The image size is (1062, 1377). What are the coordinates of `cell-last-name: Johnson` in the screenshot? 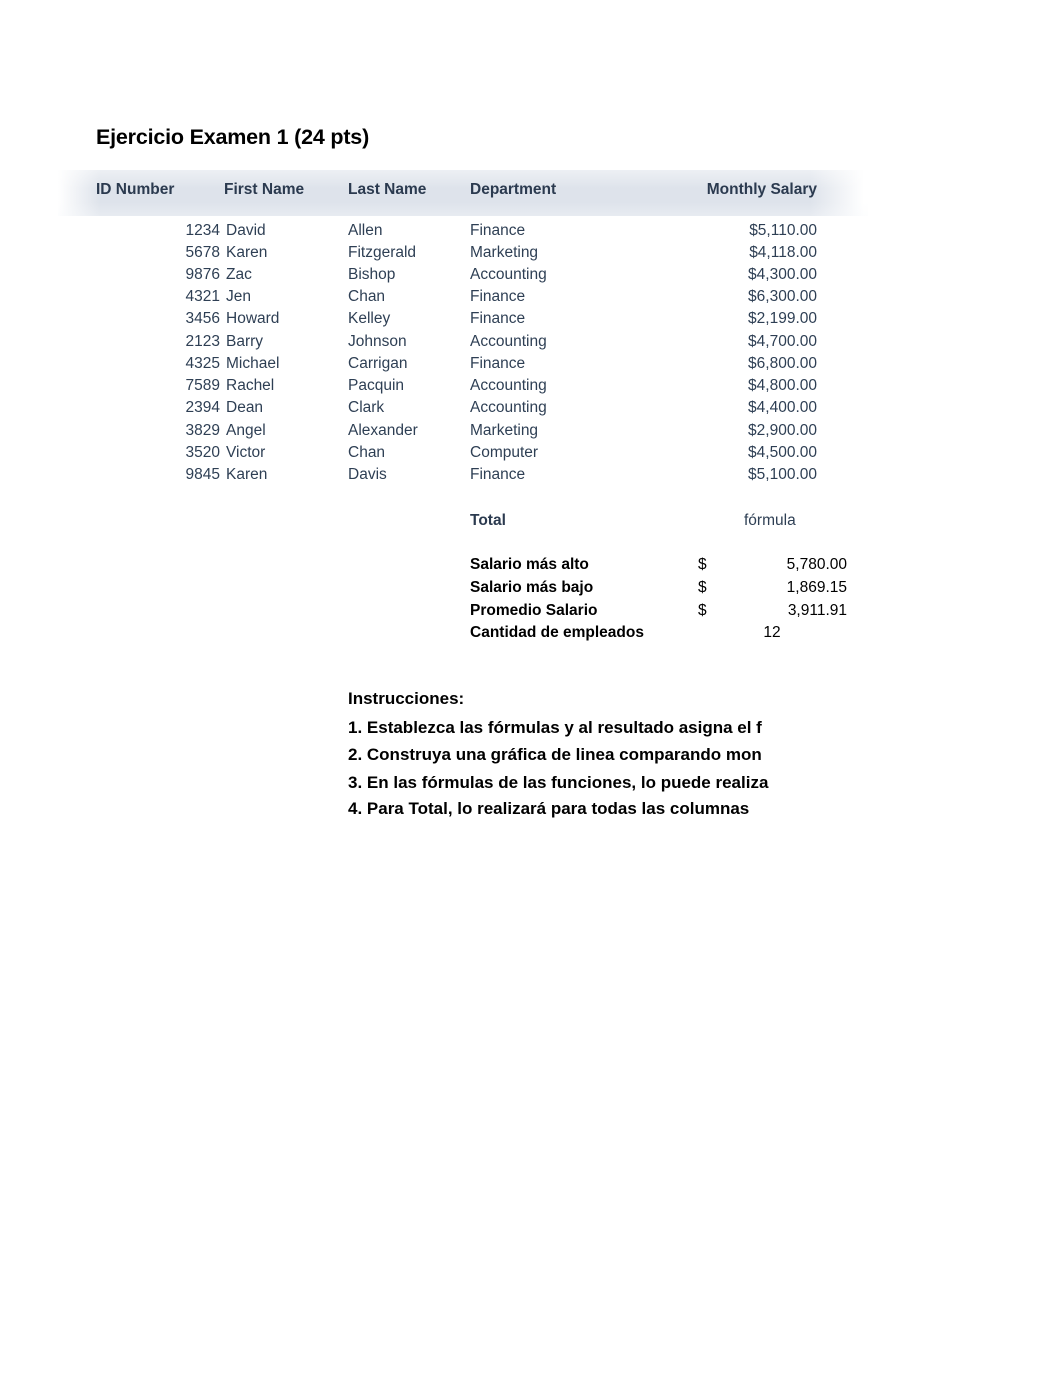 It's located at (377, 341).